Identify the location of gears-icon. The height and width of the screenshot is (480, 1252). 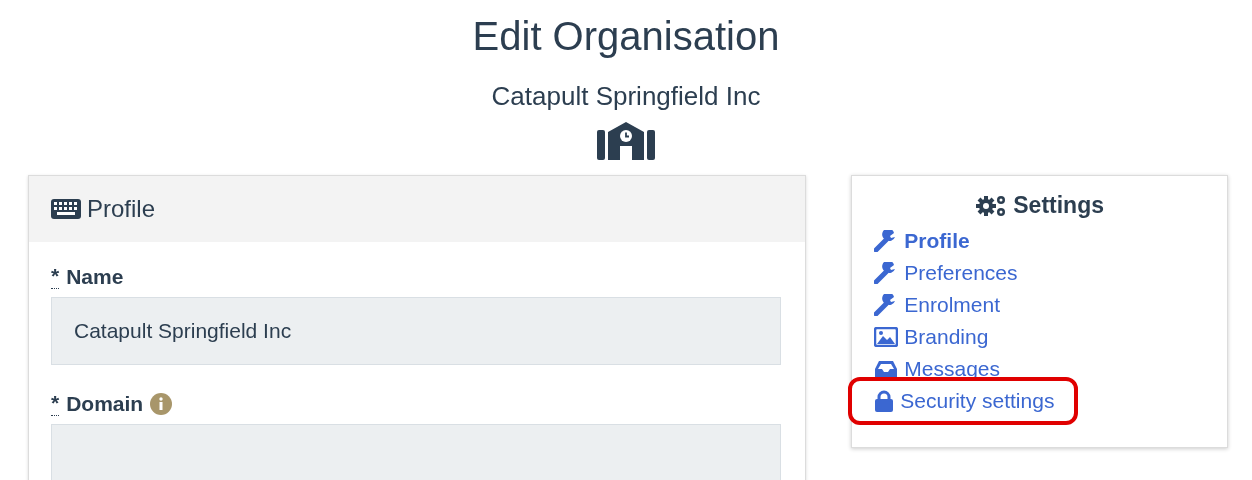
(991, 205).